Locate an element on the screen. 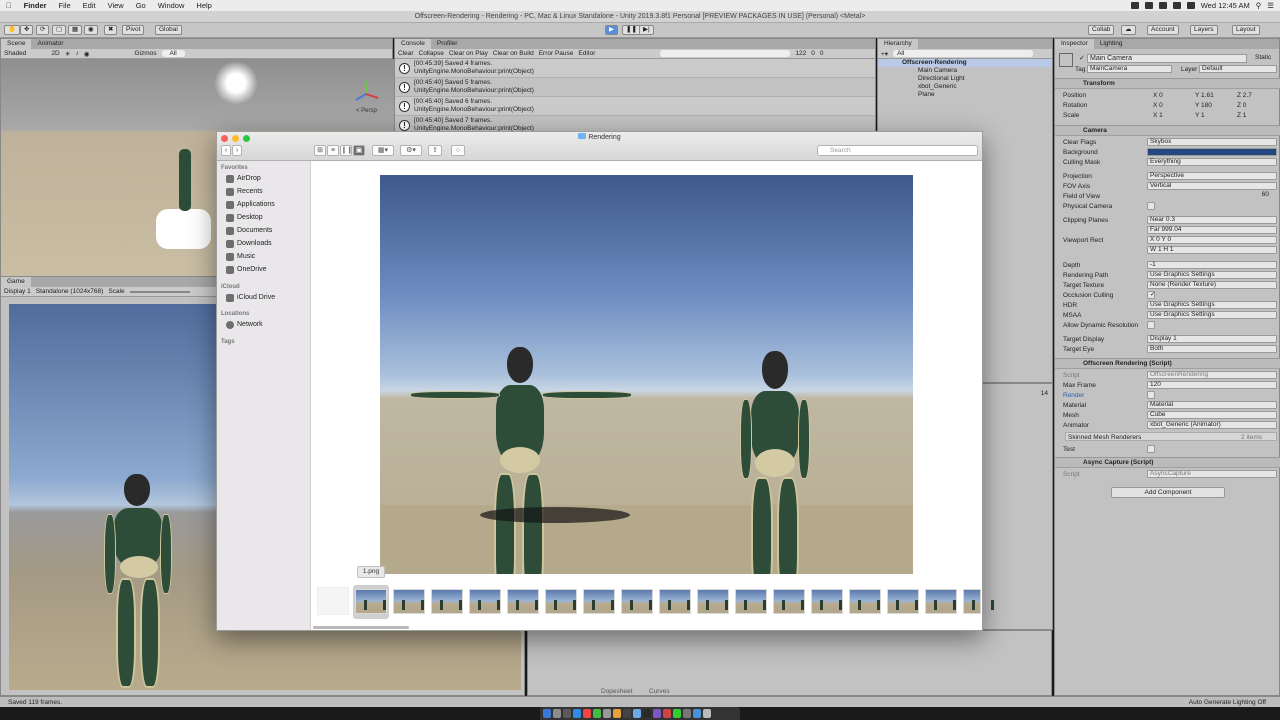  perspective-label: < Persp is located at coordinates (366, 111).